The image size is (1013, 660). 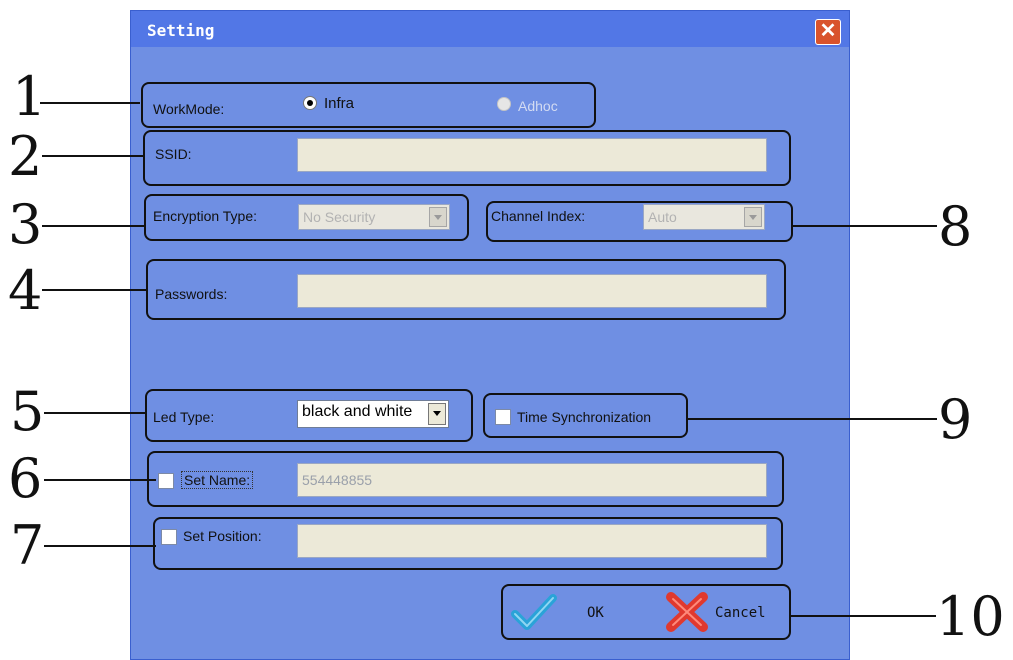 I want to click on time-sync-label: Time Synchronization, so click(x=584, y=417).